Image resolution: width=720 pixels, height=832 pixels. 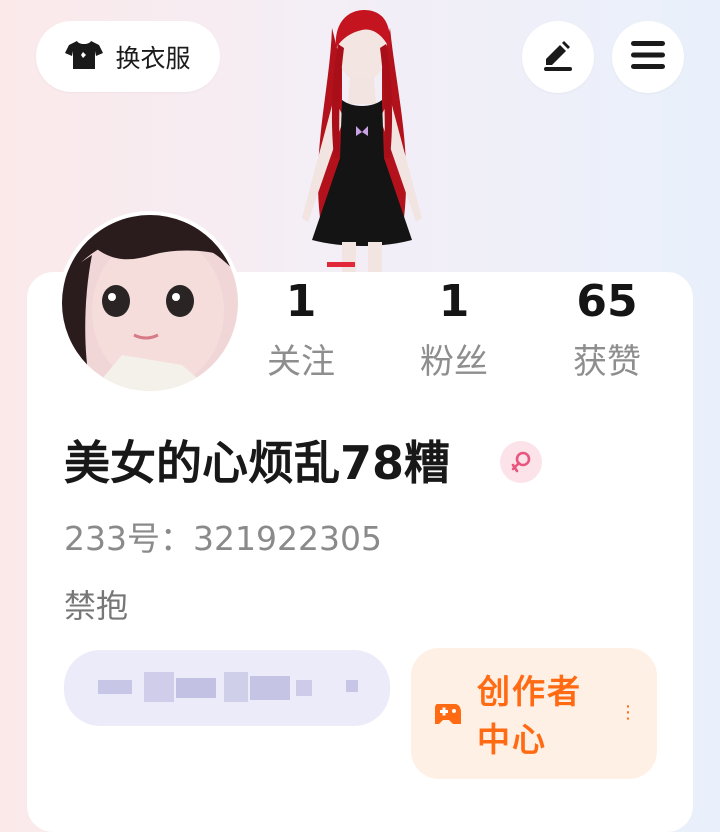 What do you see at coordinates (96, 606) in the screenshot?
I see `bio-text: 禁抱` at bounding box center [96, 606].